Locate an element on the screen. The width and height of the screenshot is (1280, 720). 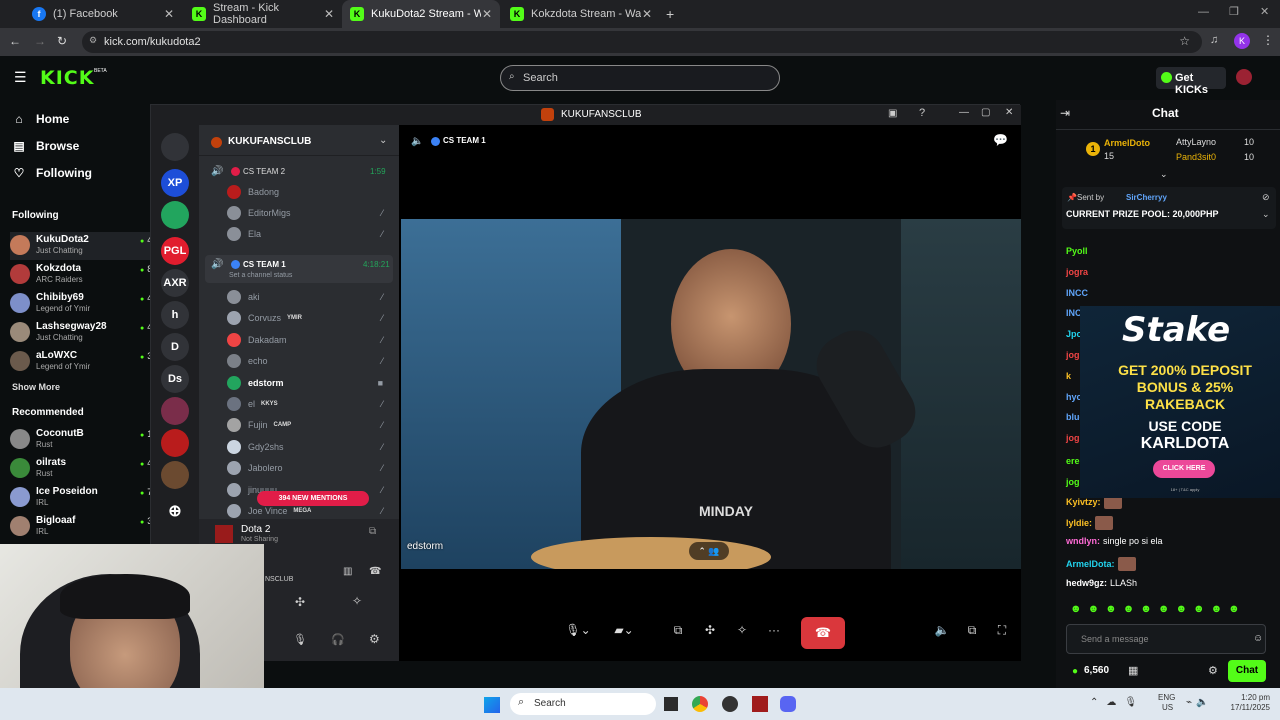
hamburger-menu-icon: ☰ is located at coordinates (20, 77).